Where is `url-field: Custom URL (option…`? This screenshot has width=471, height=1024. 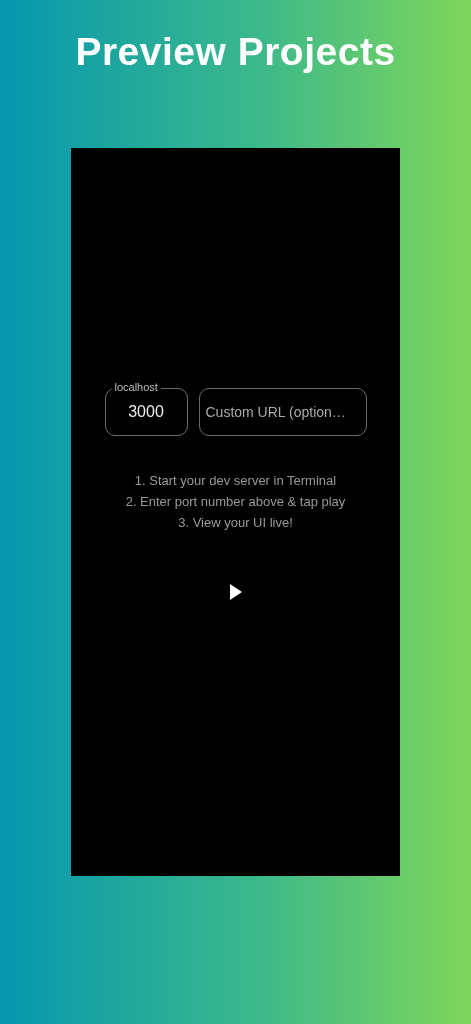 url-field: Custom URL (option… is located at coordinates (282, 412).